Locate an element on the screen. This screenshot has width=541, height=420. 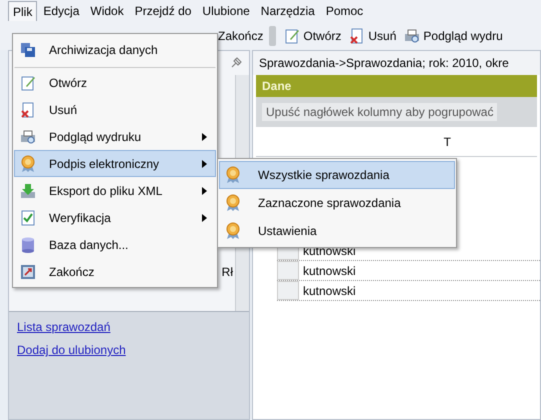
menu-entry: Podpis elektroniczny is located at coordinates (115, 163).